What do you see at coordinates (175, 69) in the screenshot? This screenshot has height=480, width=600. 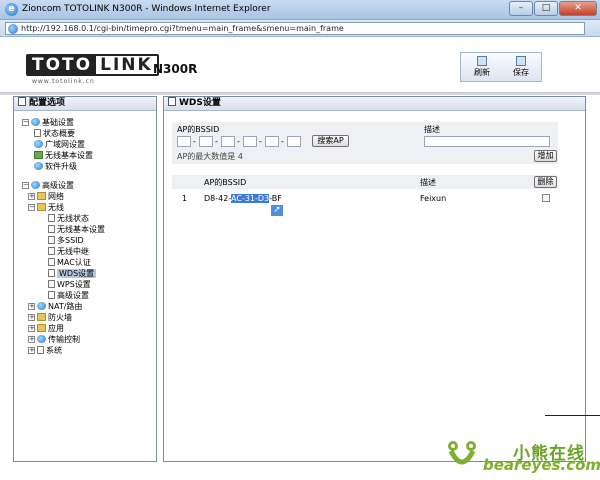 I see `model-name: N300R` at bounding box center [175, 69].